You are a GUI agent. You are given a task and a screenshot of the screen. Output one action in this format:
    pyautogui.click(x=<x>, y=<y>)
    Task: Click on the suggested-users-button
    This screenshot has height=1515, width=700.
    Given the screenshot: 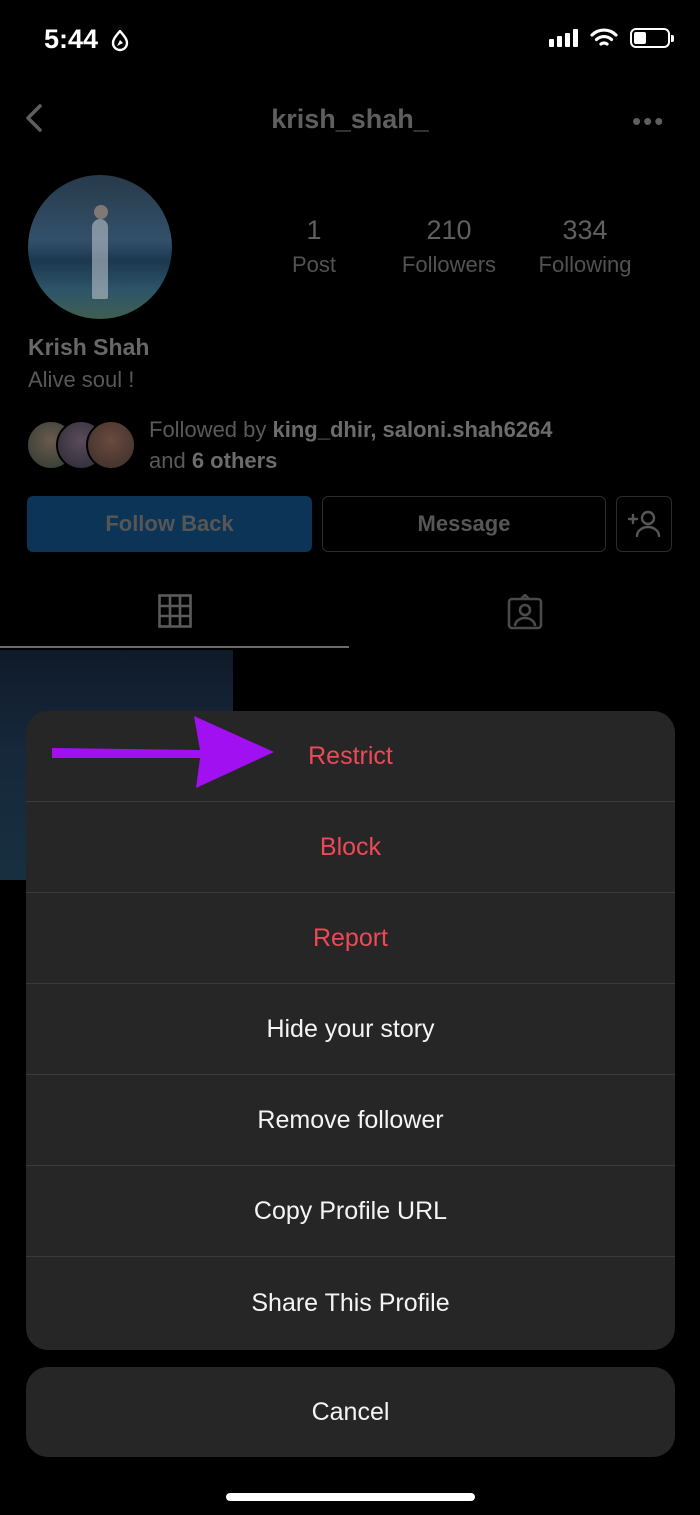 What is the action you would take?
    pyautogui.click(x=644, y=524)
    